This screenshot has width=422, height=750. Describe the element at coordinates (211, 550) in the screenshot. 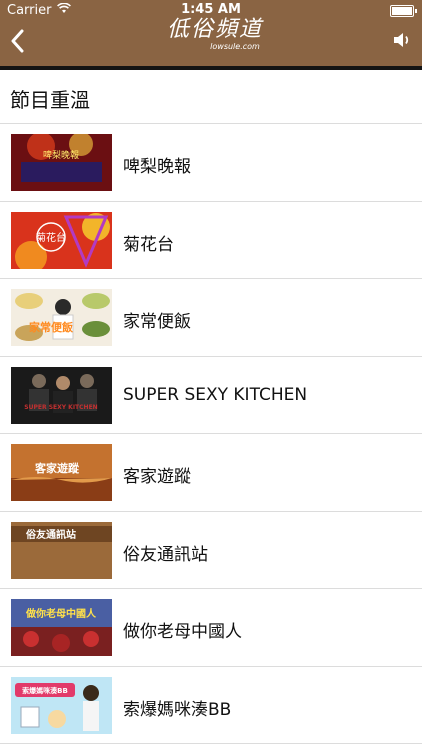

I see `program-row: 俗友通訊站 俗友通訊站` at that location.